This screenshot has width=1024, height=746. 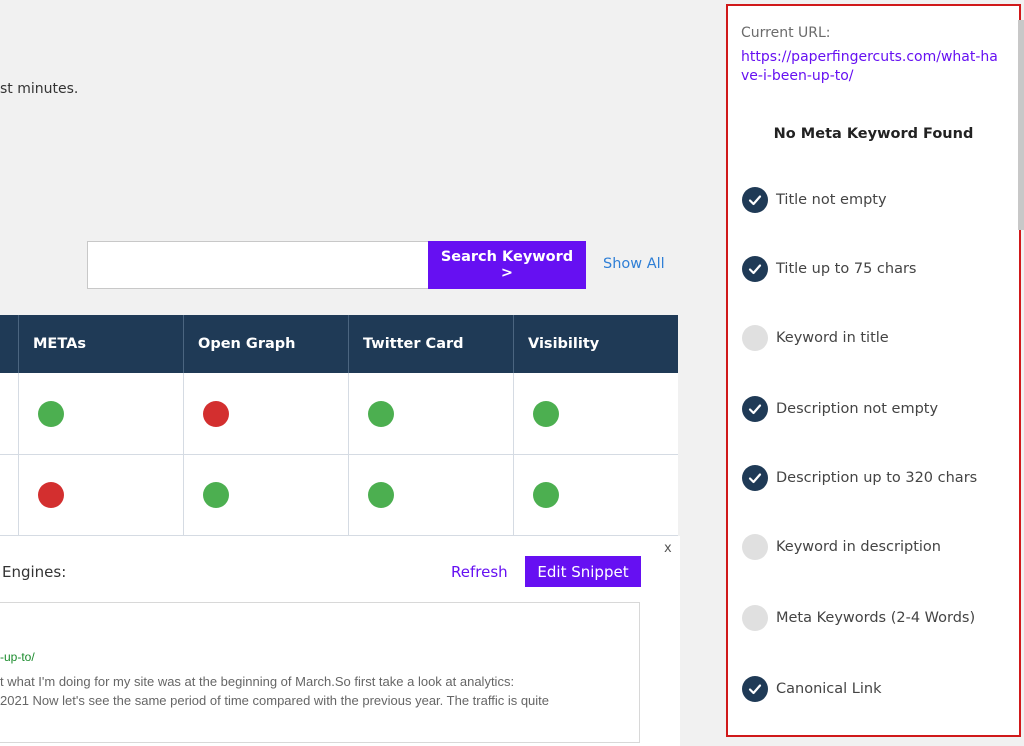 I want to click on check-item: Title up to 75 chars, so click(x=829, y=269).